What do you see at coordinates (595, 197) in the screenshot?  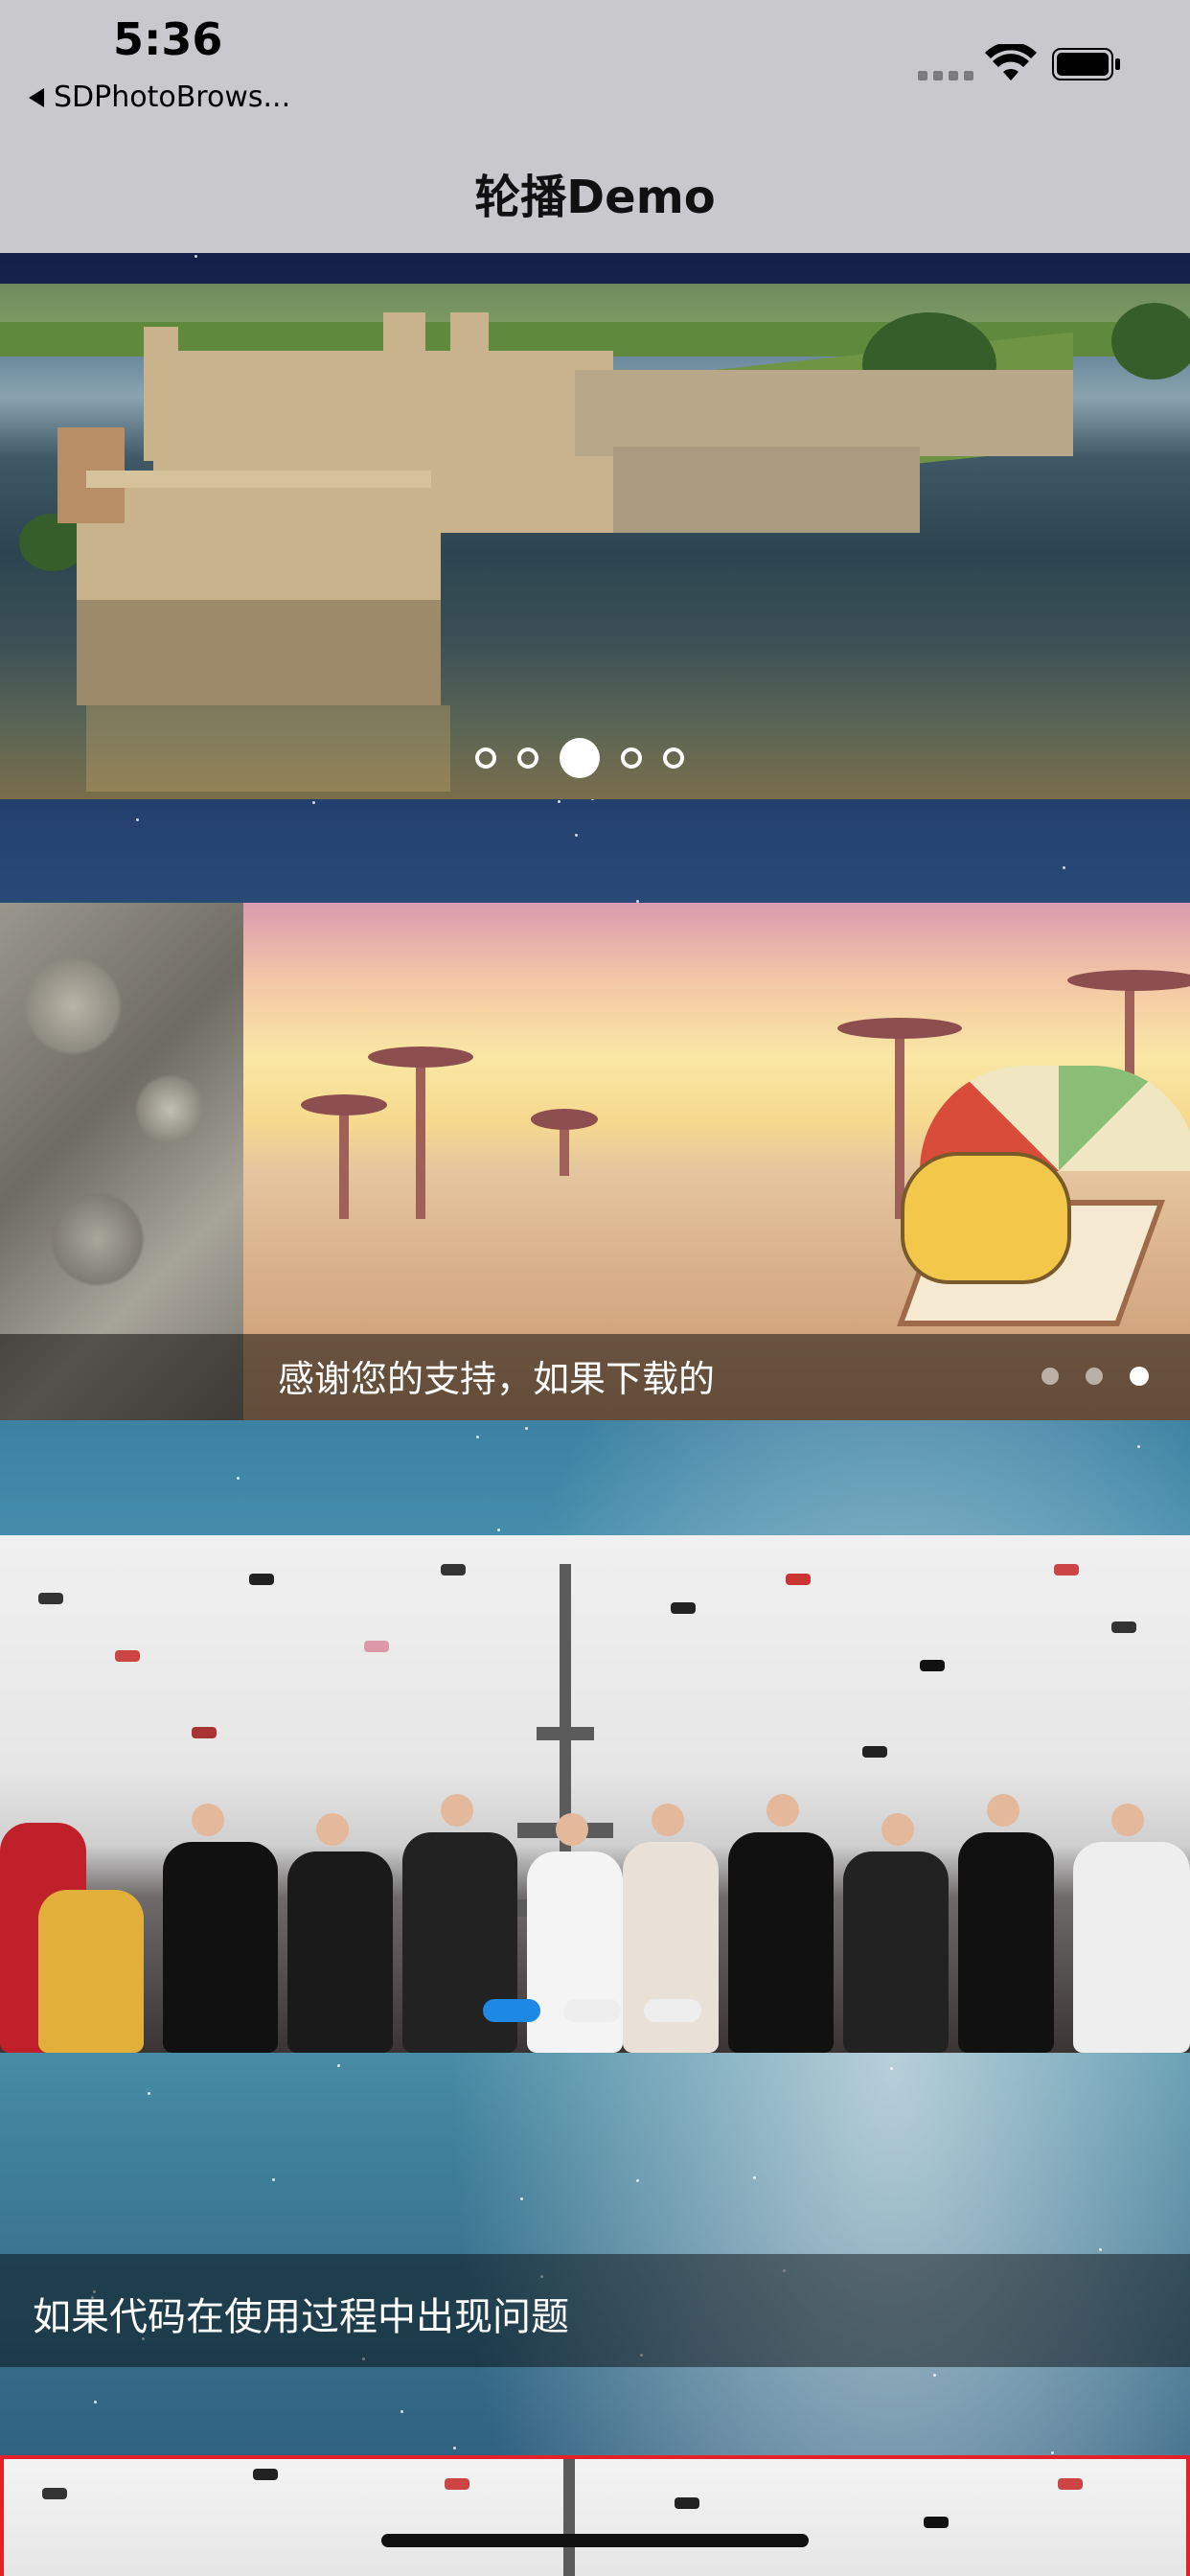 I see `page-title: 轮播Demo` at bounding box center [595, 197].